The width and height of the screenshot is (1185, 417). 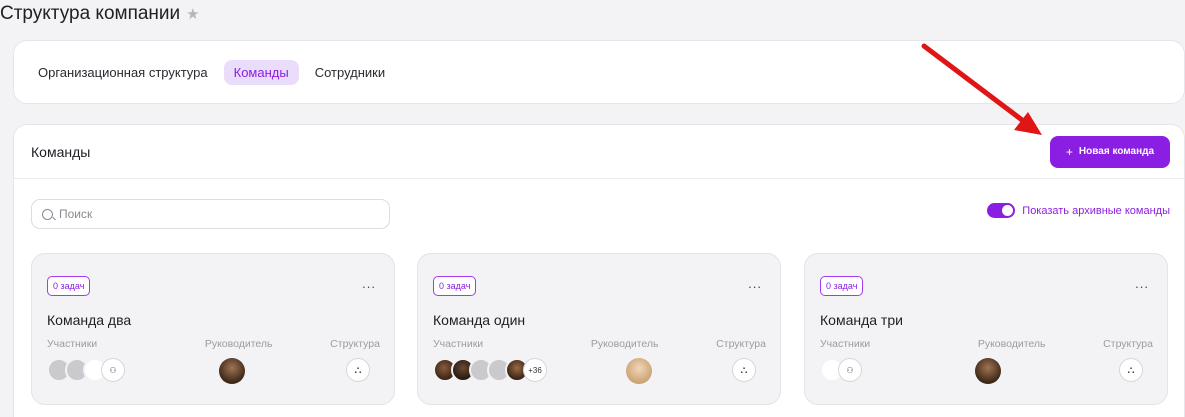 I want to click on member-avatars: +36, so click(x=490, y=370).